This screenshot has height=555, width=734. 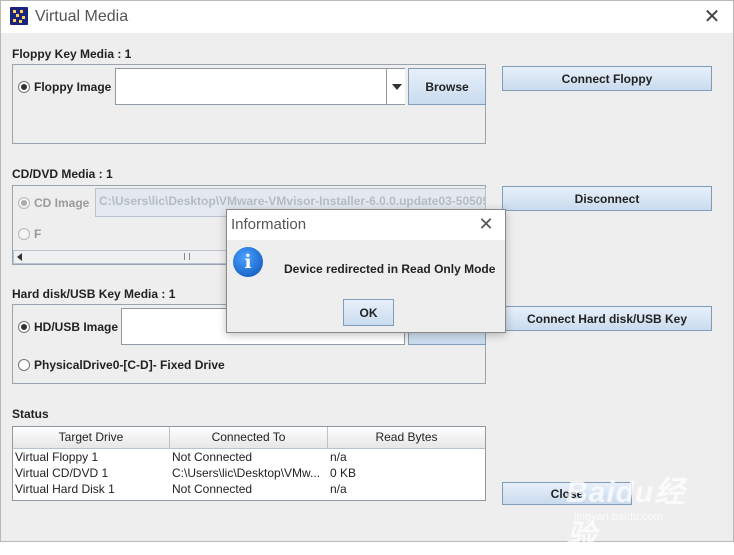 What do you see at coordinates (248, 262) in the screenshot?
I see `info-icon: i` at bounding box center [248, 262].